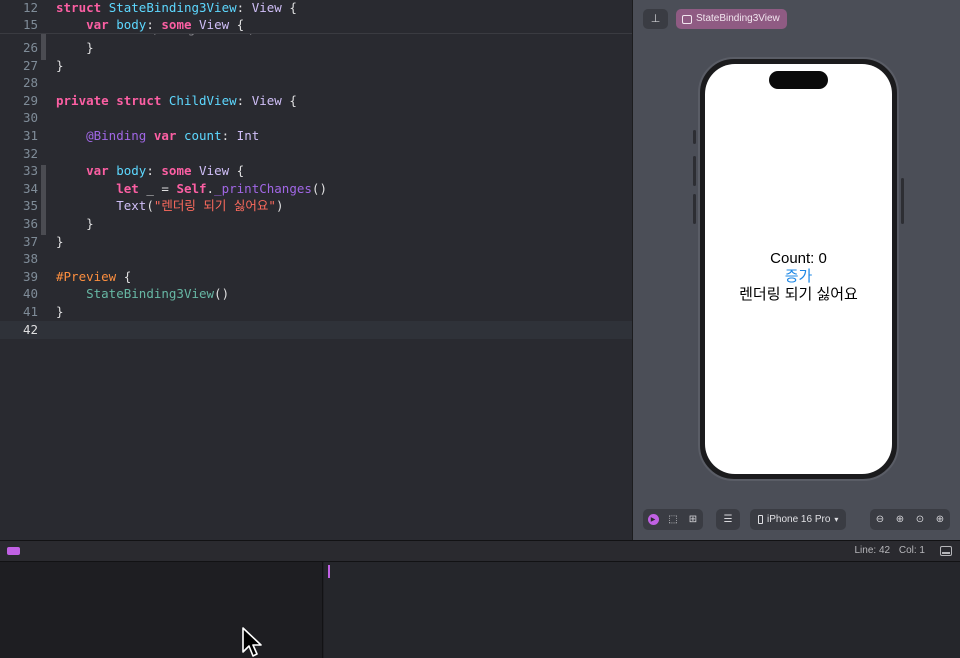 The image size is (960, 658). I want to click on line-number: 12, so click(30, 7).